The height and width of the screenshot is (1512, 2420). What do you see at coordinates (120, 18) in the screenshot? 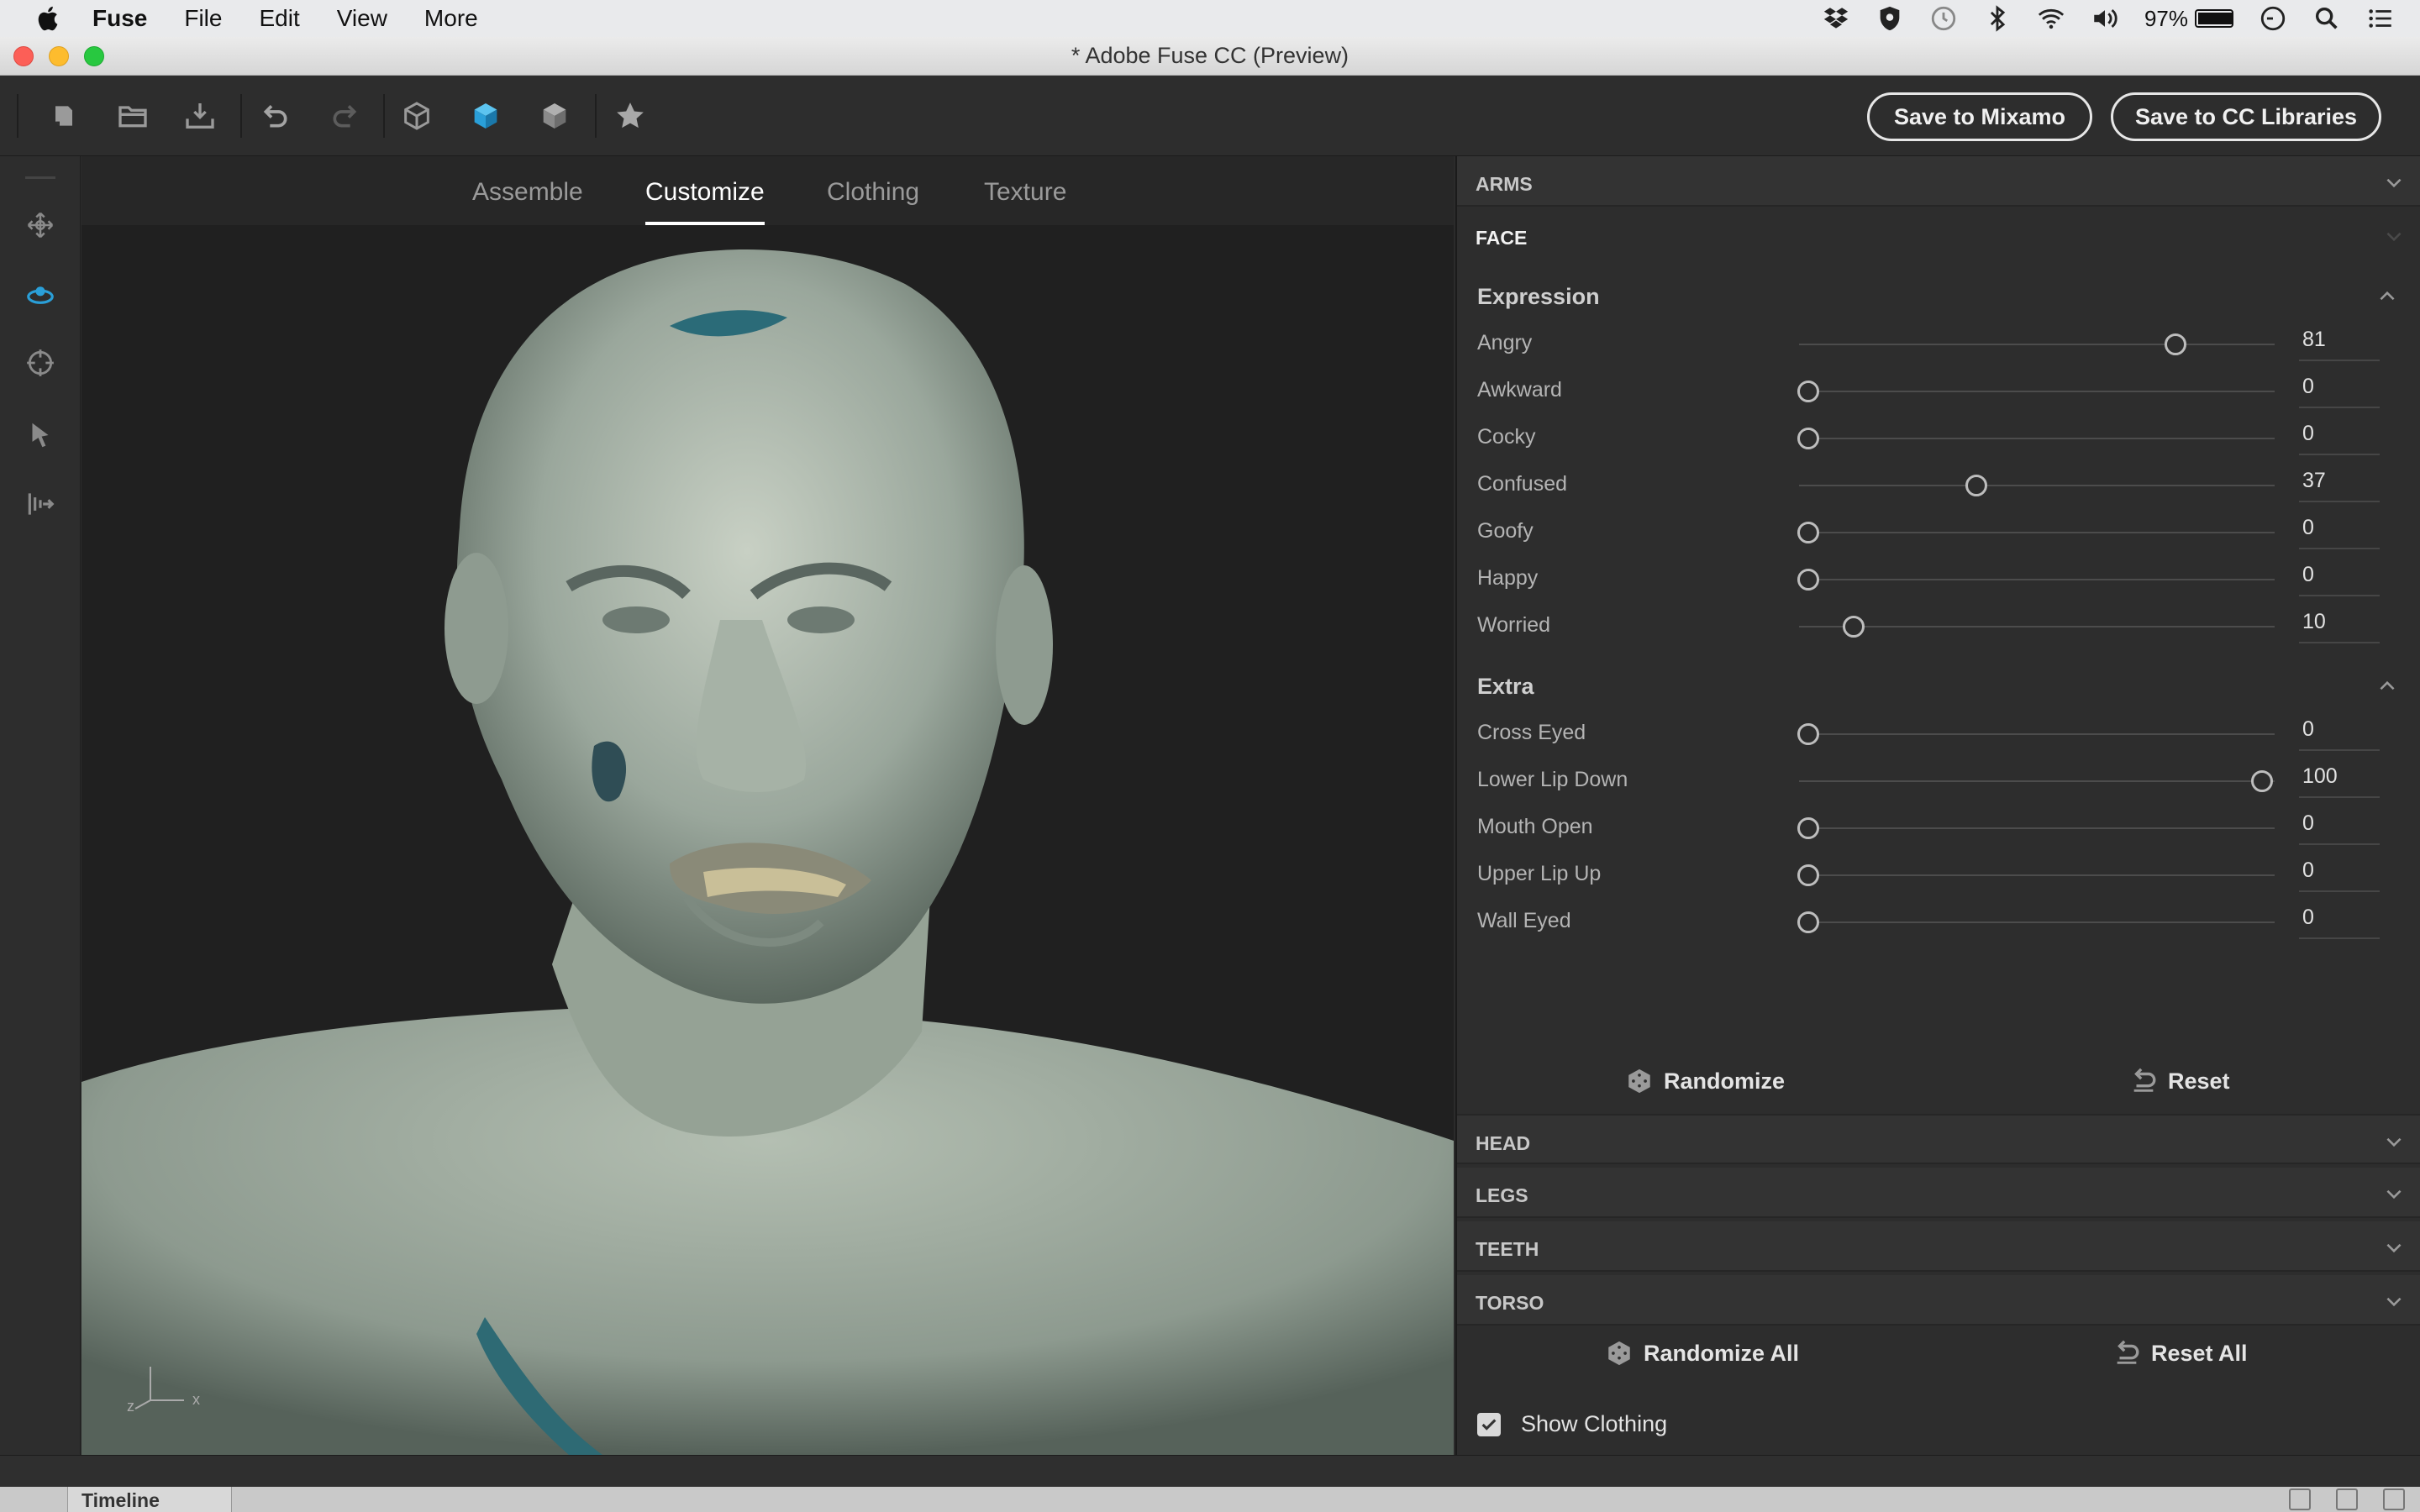
I see `menu-app-name: Fuse` at bounding box center [120, 18].